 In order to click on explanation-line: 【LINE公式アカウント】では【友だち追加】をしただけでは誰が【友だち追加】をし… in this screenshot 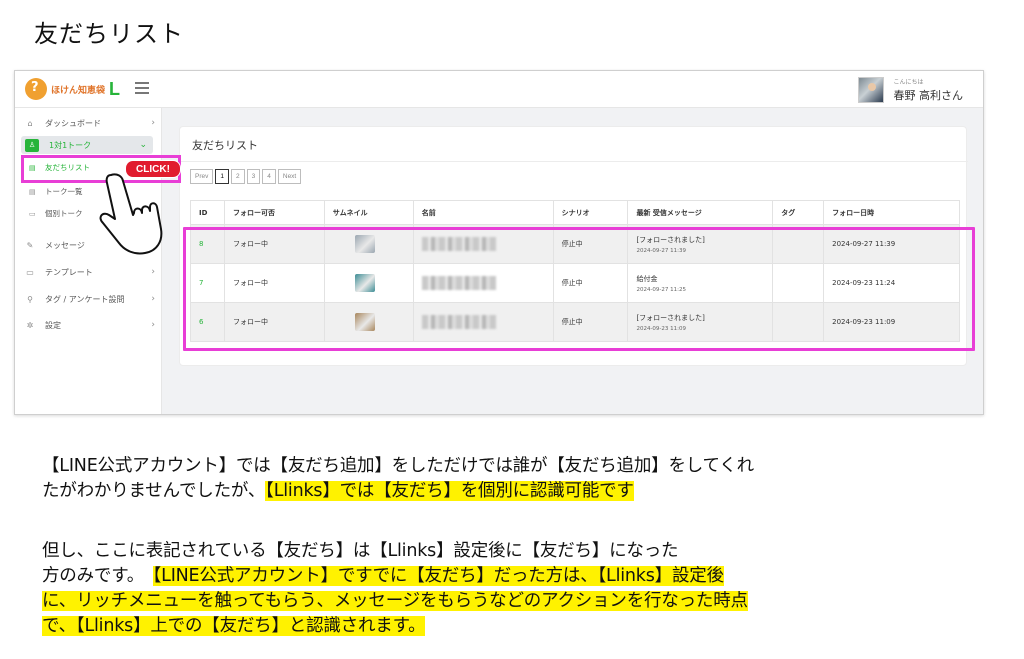, I will do `click(398, 466)`.